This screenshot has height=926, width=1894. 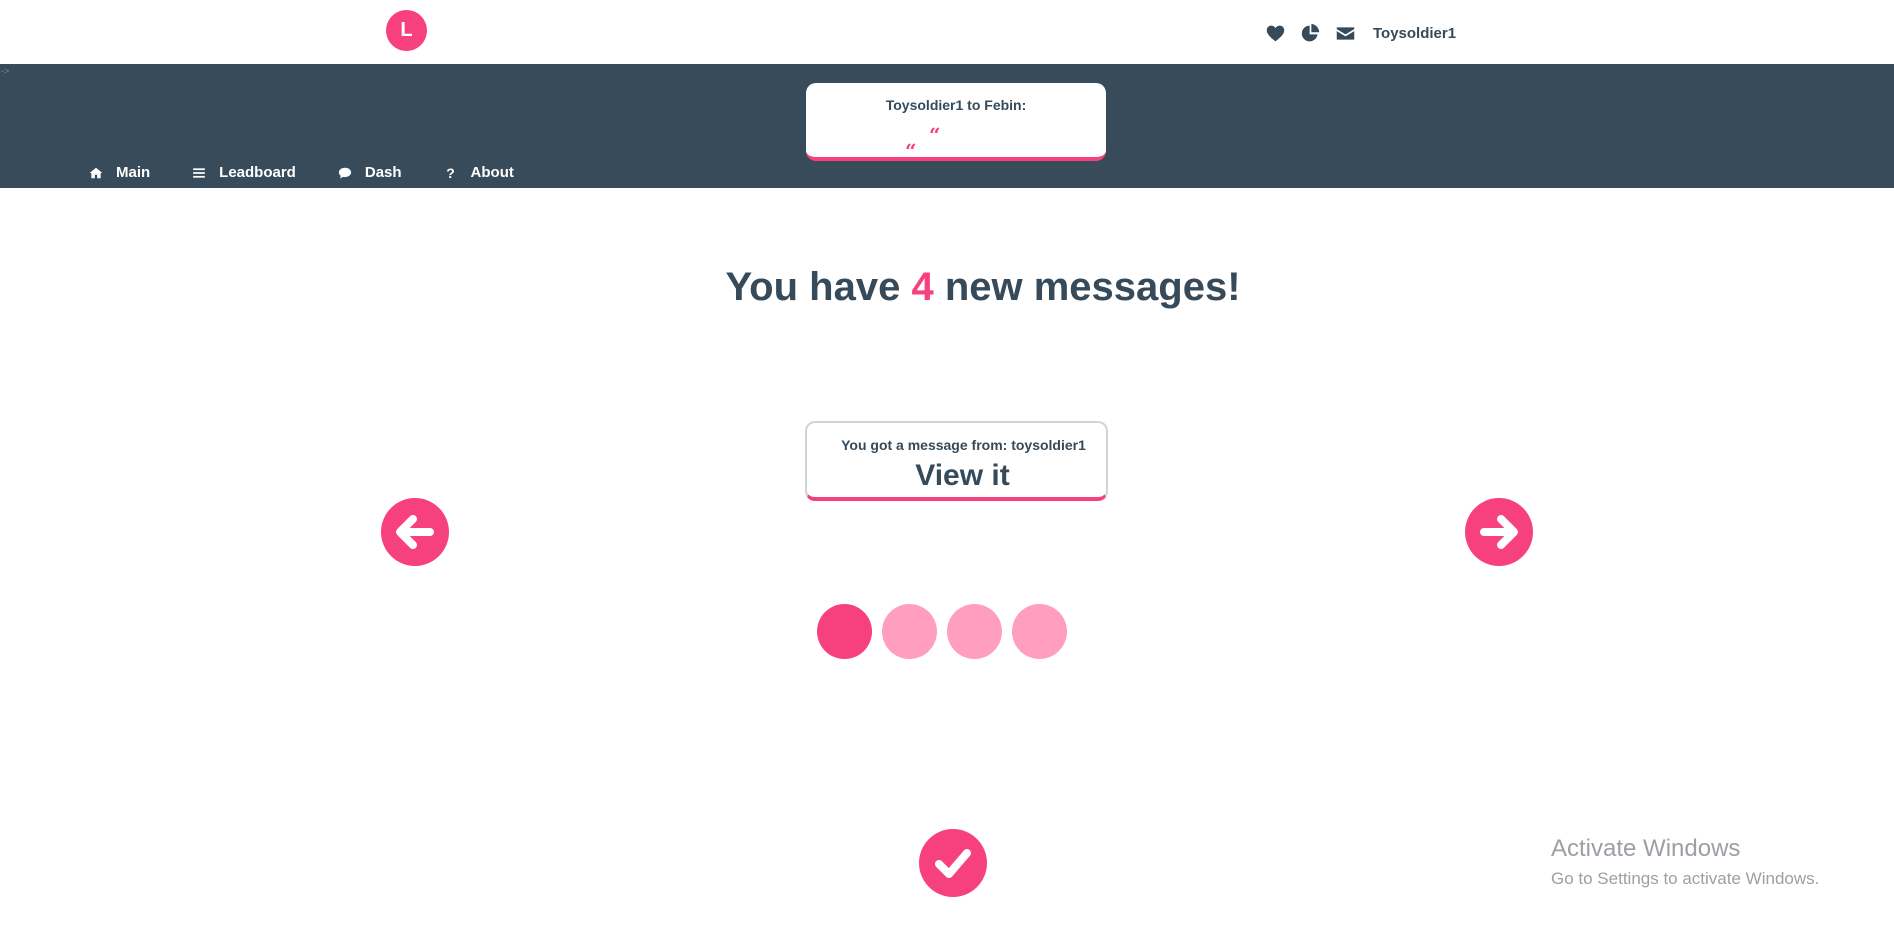 What do you see at coordinates (956, 476) in the screenshot?
I see `view-message-button: View it` at bounding box center [956, 476].